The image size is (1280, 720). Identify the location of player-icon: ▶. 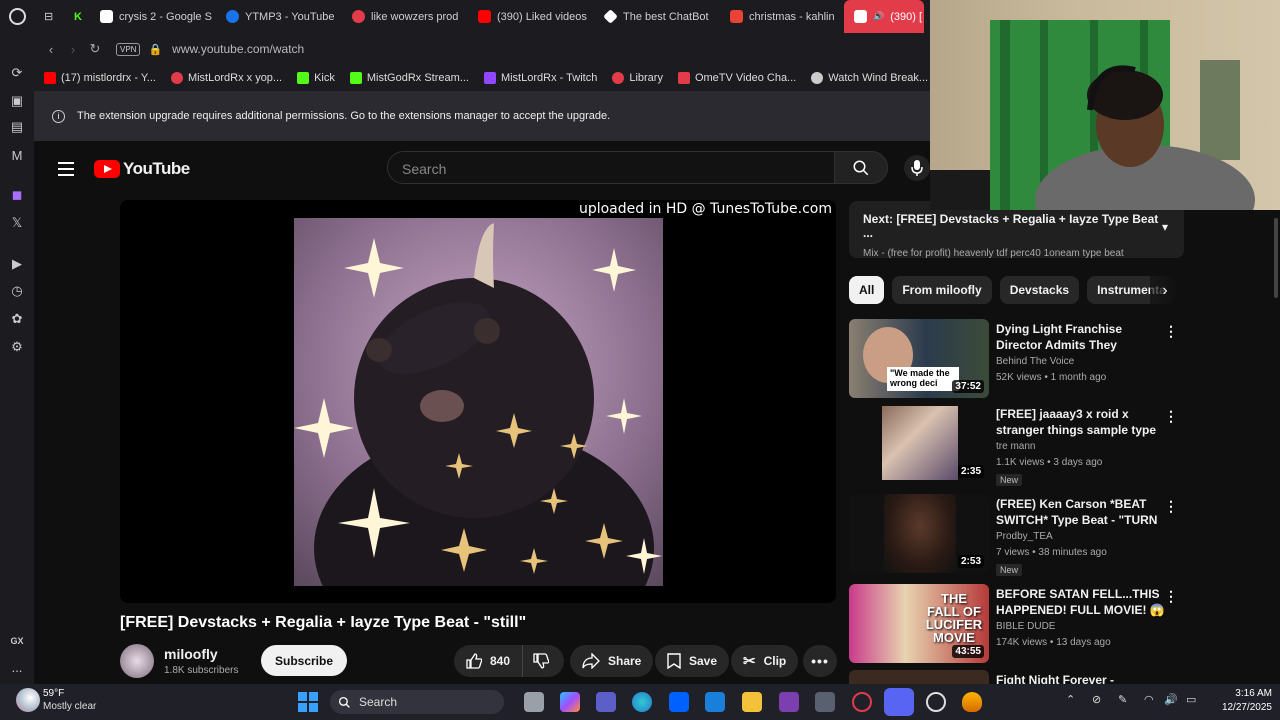
(17, 264).